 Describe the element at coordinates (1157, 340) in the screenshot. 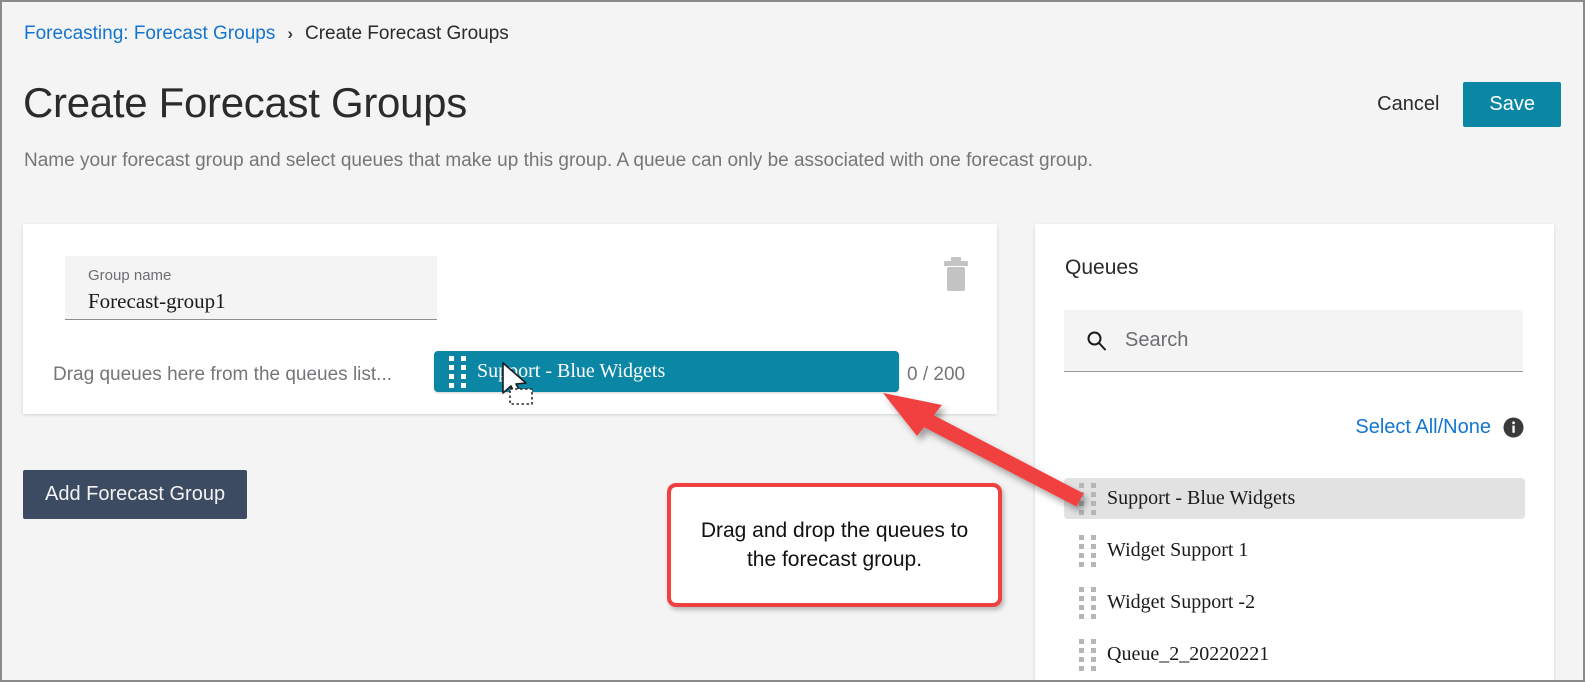

I see `search-placeholder: Search` at that location.